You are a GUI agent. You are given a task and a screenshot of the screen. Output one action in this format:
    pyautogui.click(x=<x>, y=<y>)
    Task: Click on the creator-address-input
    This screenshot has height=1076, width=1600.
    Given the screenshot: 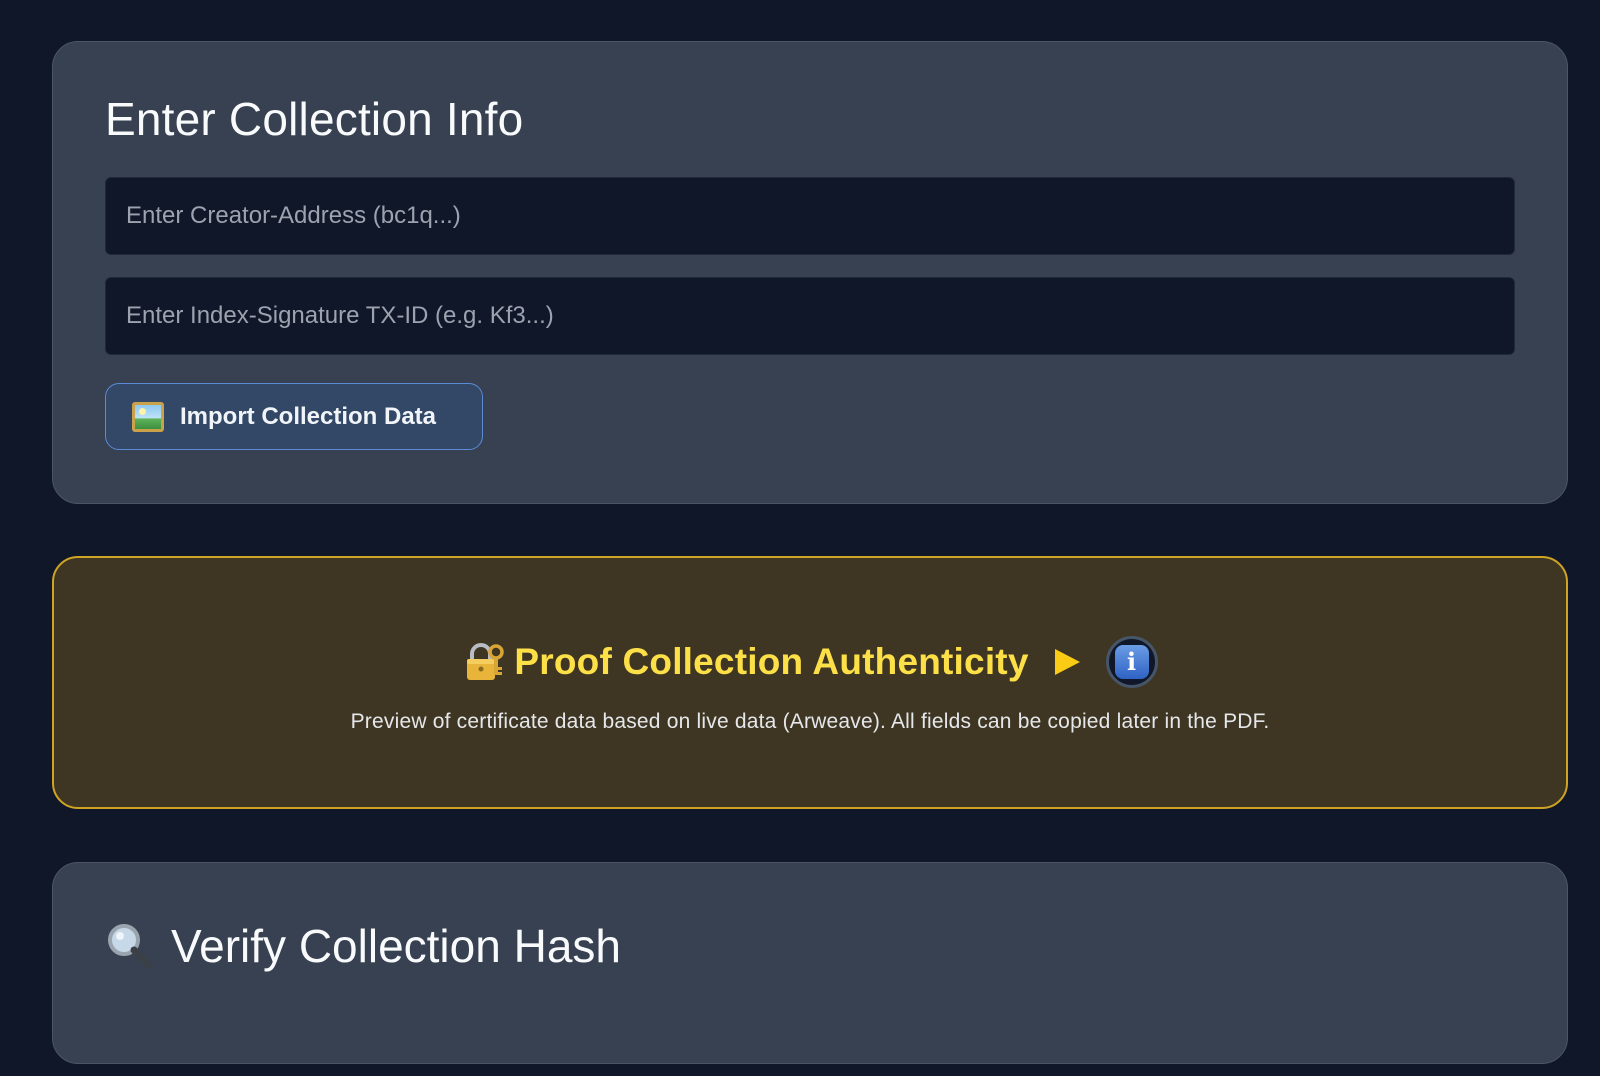 What is the action you would take?
    pyautogui.click(x=810, y=216)
    